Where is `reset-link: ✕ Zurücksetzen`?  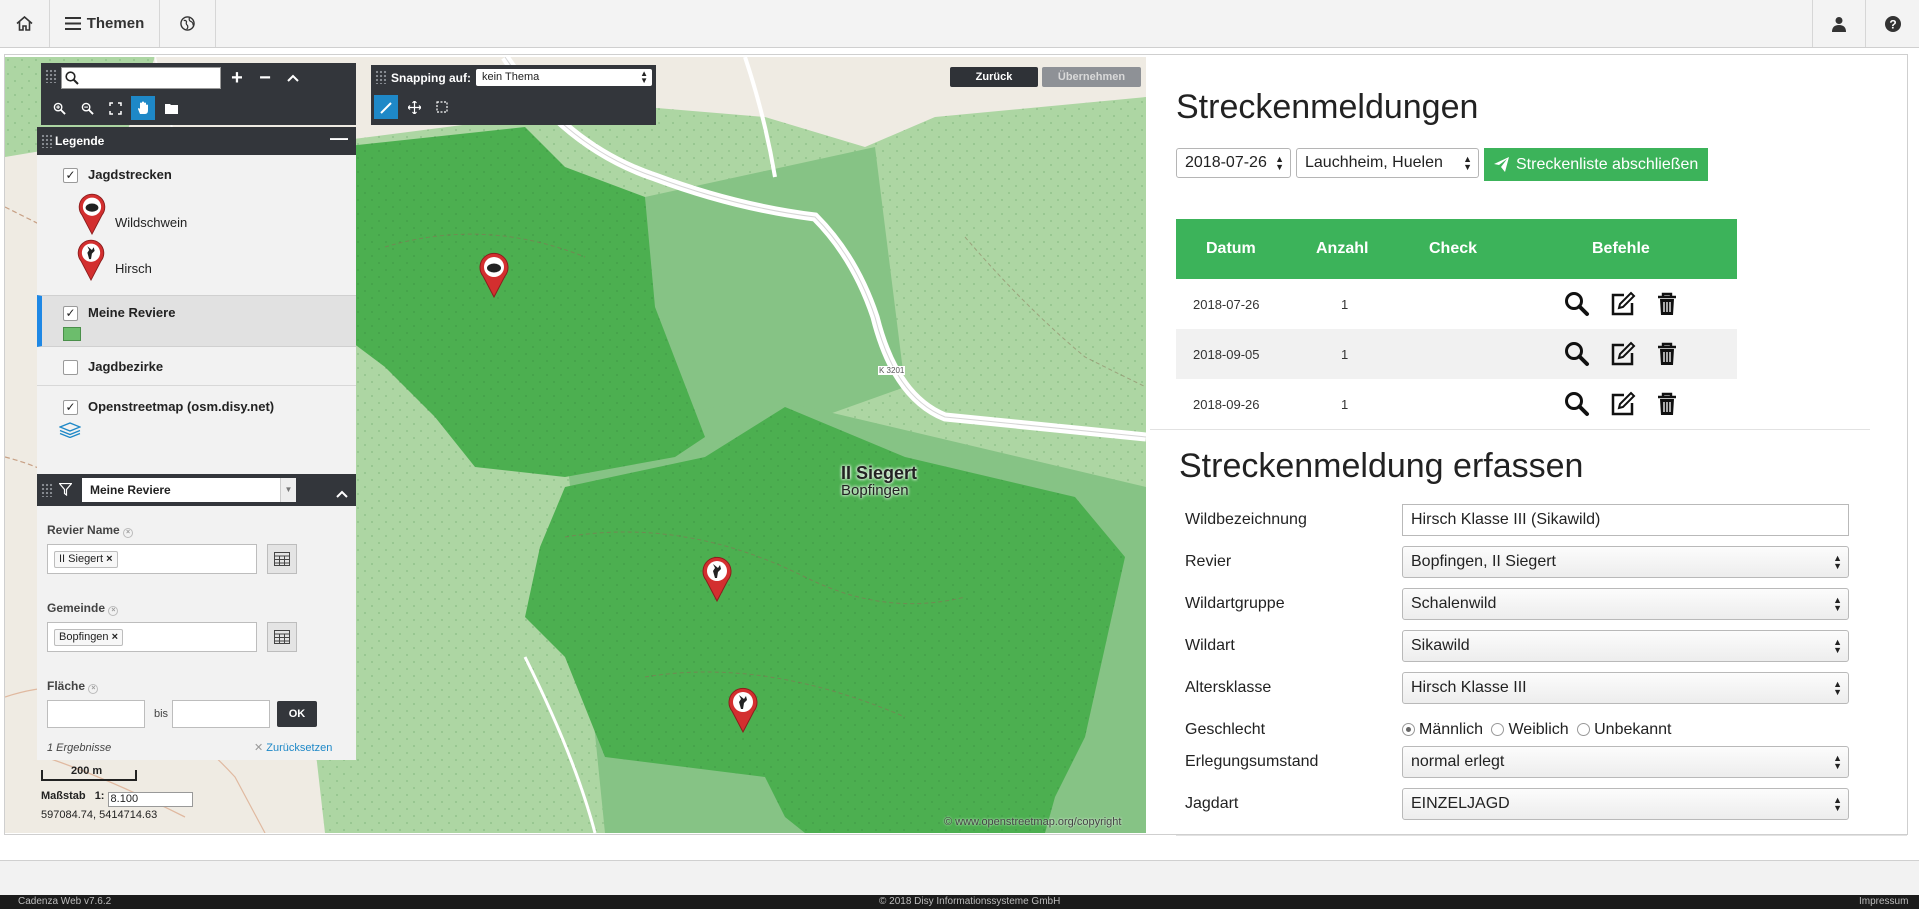
reset-link: ✕ Zurücksetzen is located at coordinates (293, 747).